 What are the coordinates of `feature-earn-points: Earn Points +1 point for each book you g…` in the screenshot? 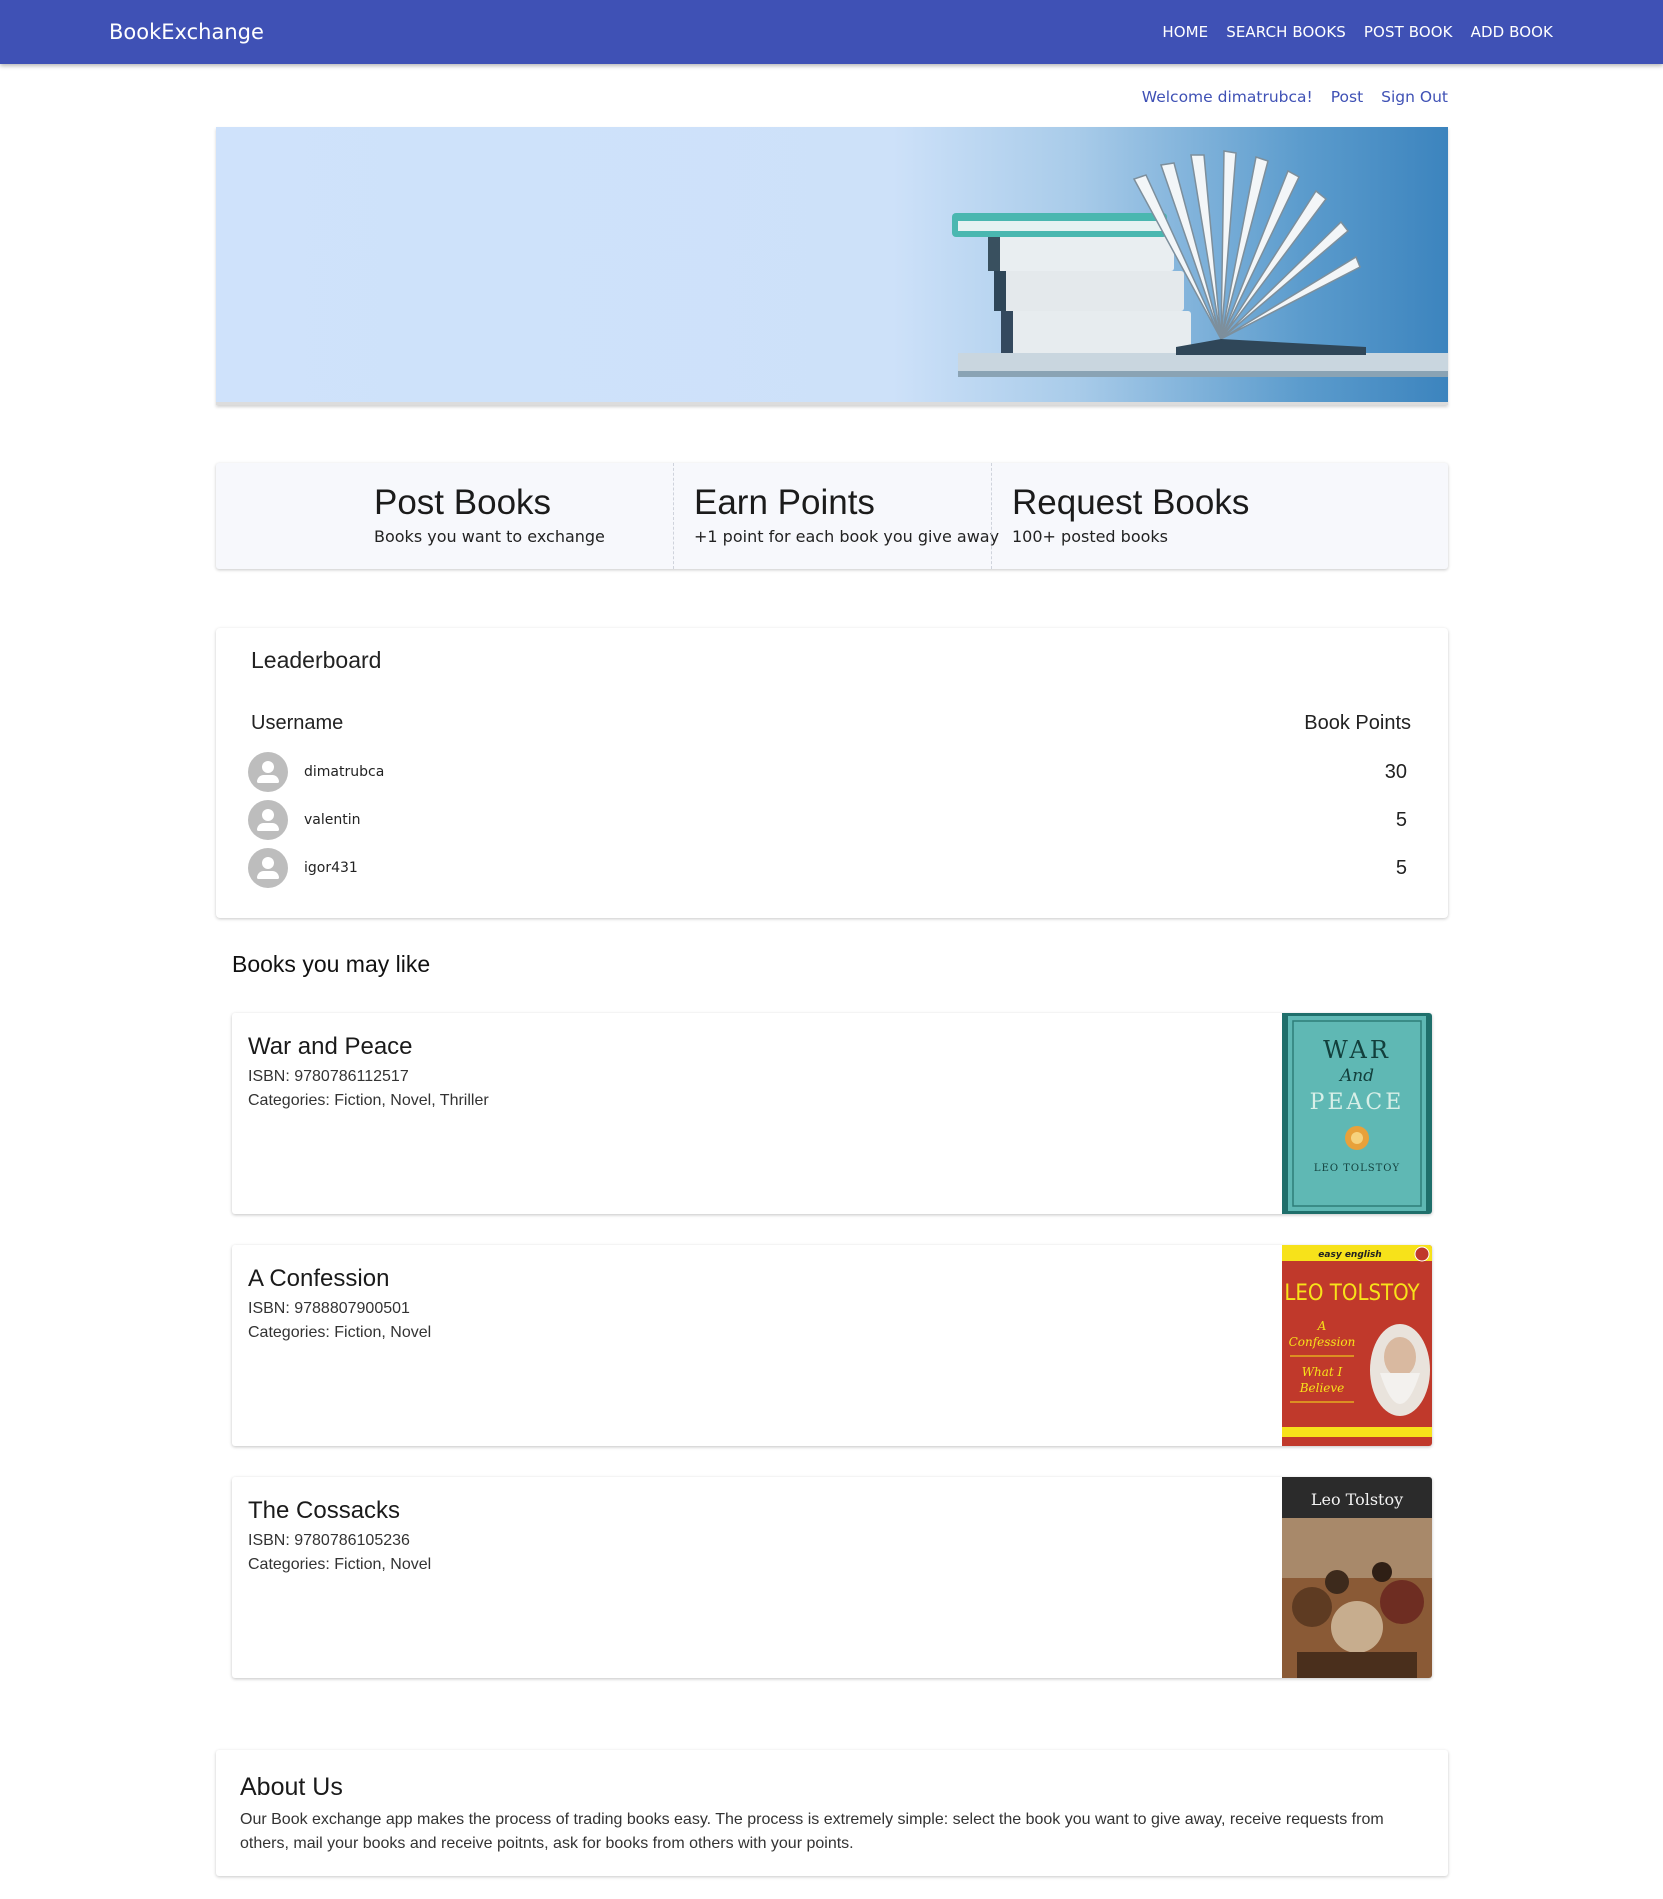 It's located at (836, 516).